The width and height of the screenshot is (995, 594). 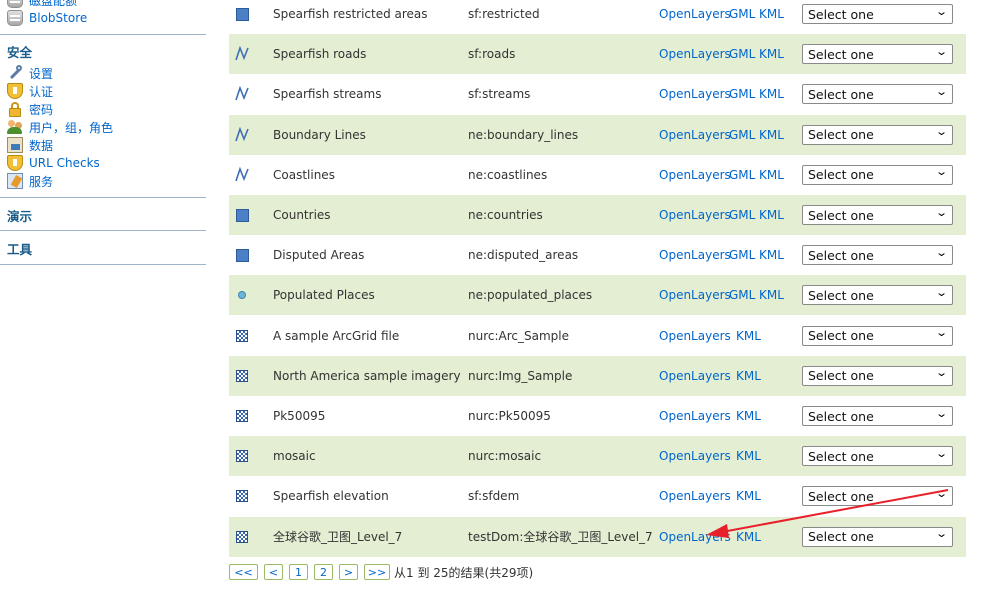 I want to click on sidebar-heading-tools: 工具, so click(x=19, y=248).